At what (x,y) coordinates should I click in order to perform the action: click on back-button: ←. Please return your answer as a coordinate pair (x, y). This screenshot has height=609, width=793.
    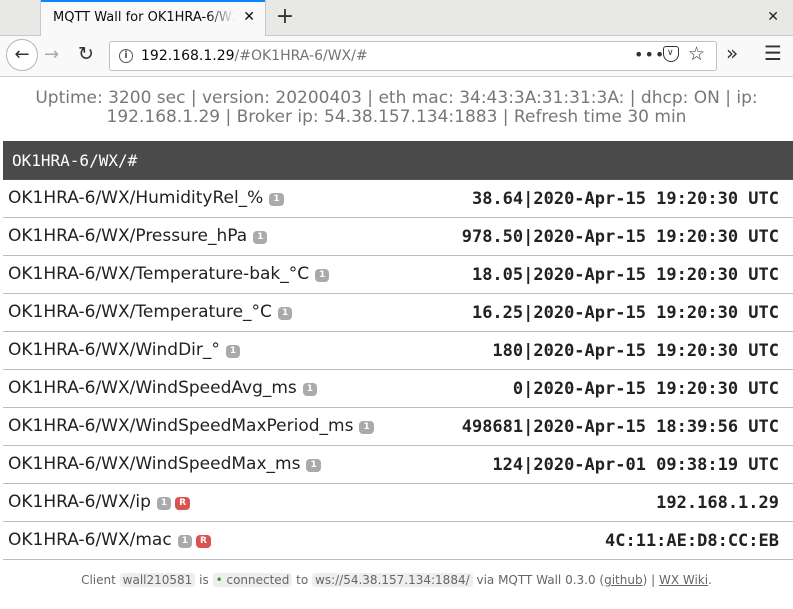
    Looking at the image, I should click on (22, 55).